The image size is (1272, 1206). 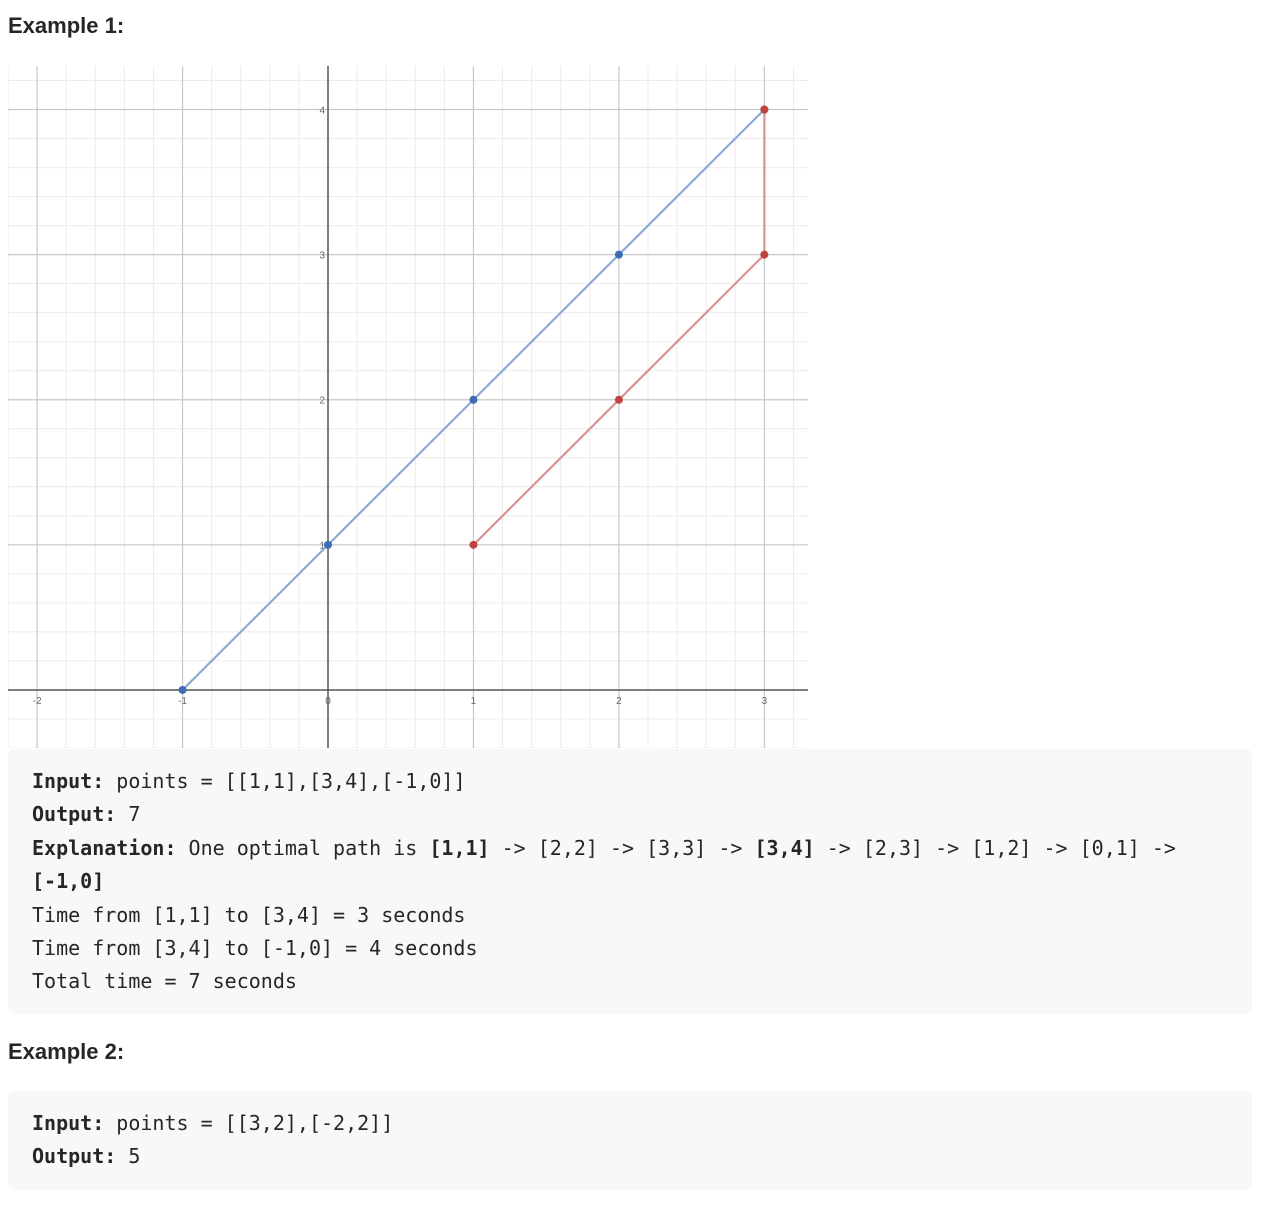 What do you see at coordinates (285, 781) in the screenshot?
I see `input-value: points = [[1,1],[3,4],[-1,0]]` at bounding box center [285, 781].